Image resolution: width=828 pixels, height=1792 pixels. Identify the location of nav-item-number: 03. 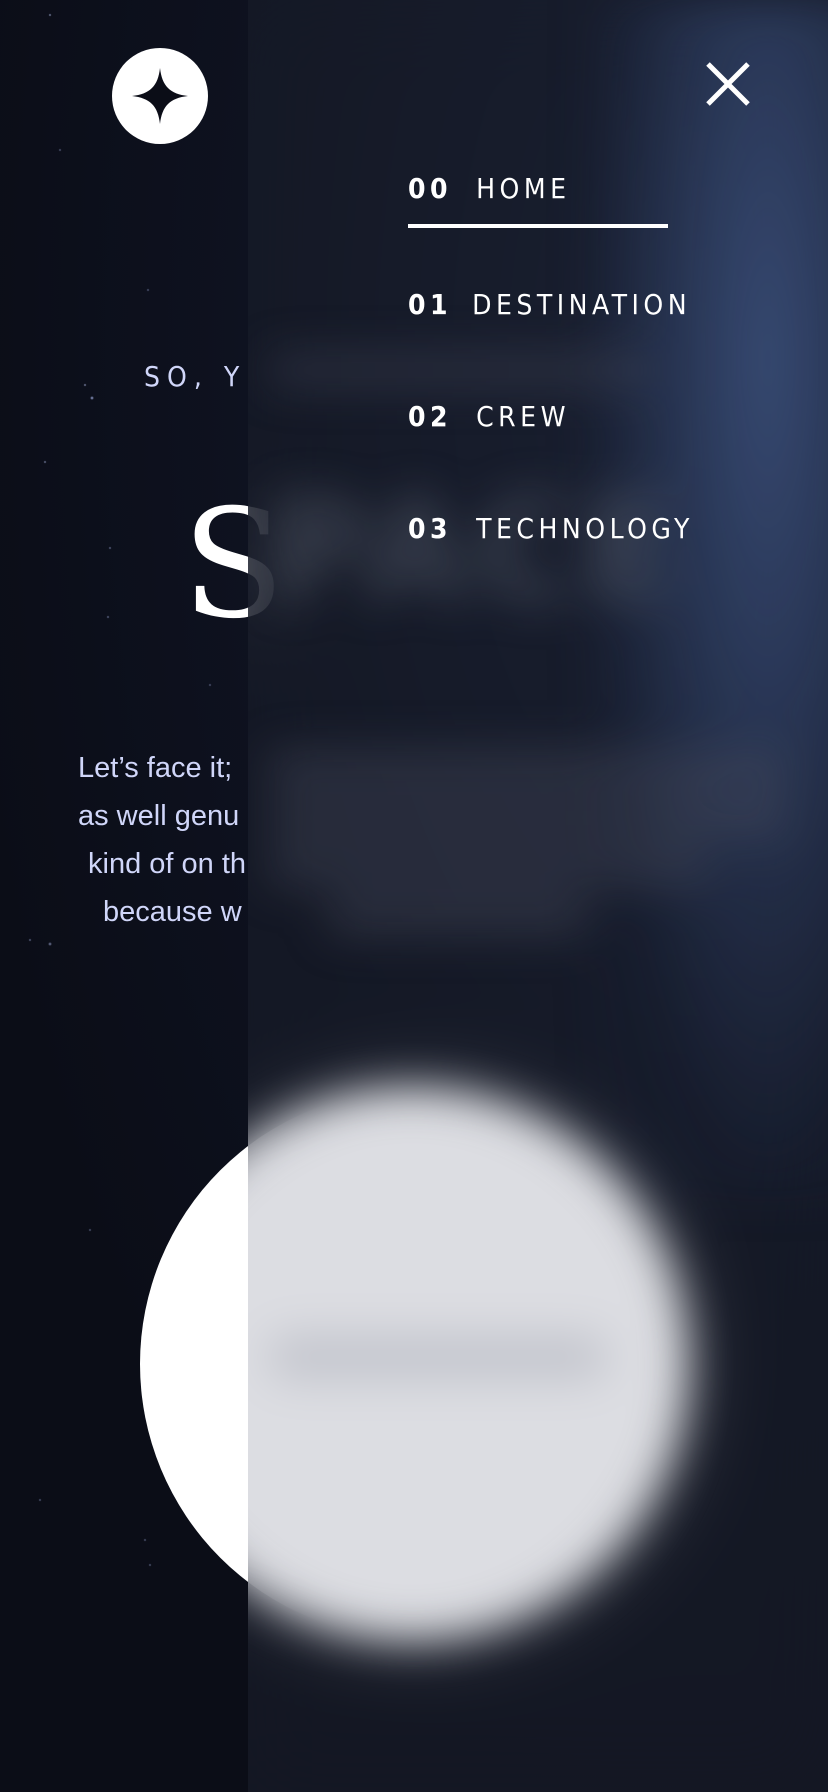
(430, 528).